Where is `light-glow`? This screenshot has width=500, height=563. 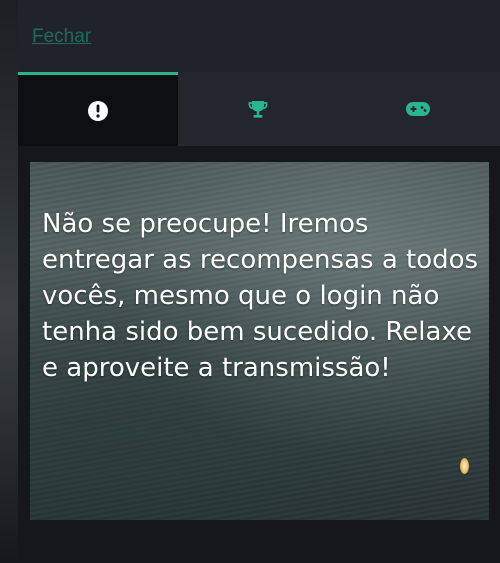 light-glow is located at coordinates (464, 466).